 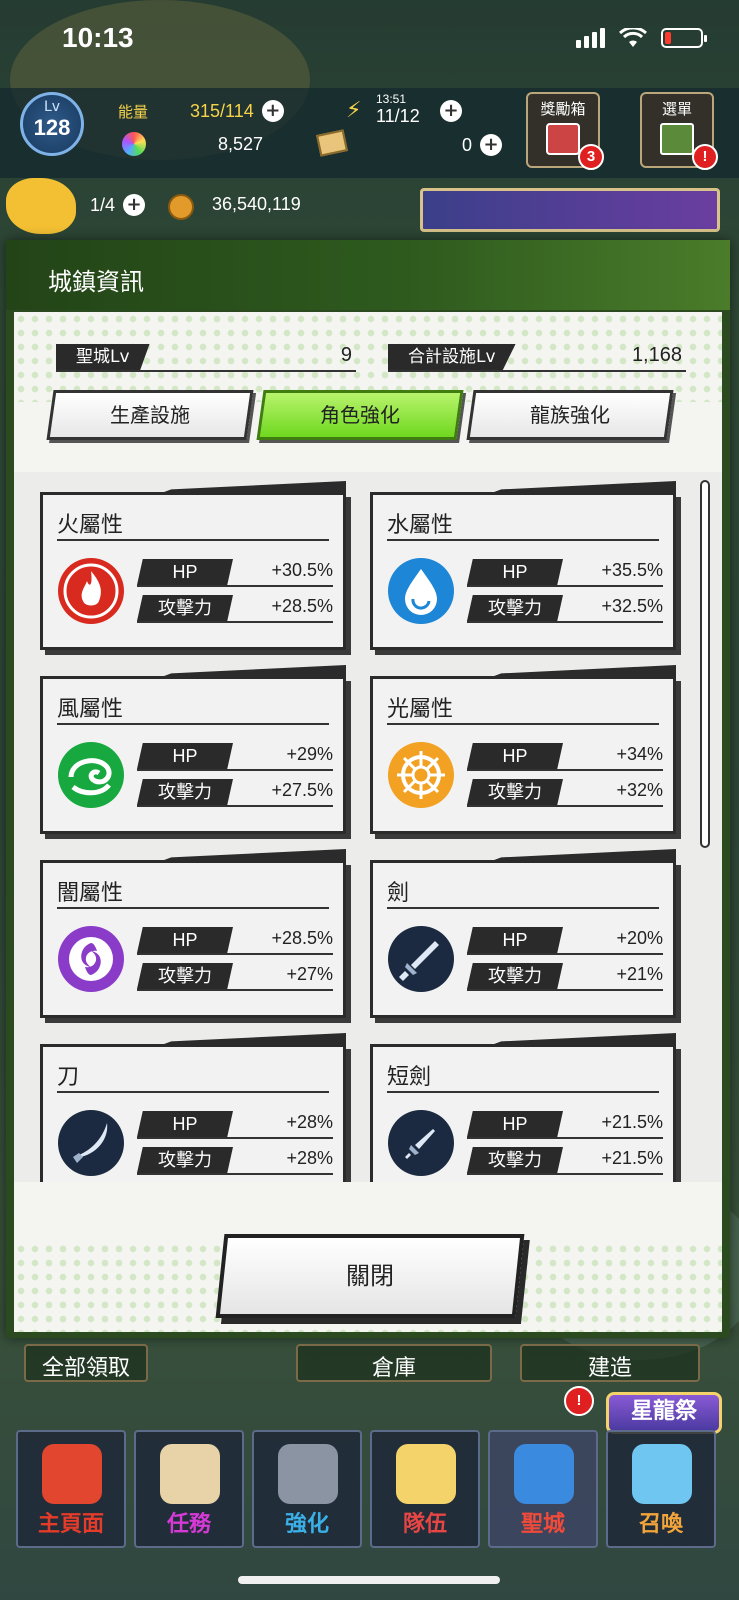 What do you see at coordinates (91, 775) in the screenshot?
I see `wind-icon` at bounding box center [91, 775].